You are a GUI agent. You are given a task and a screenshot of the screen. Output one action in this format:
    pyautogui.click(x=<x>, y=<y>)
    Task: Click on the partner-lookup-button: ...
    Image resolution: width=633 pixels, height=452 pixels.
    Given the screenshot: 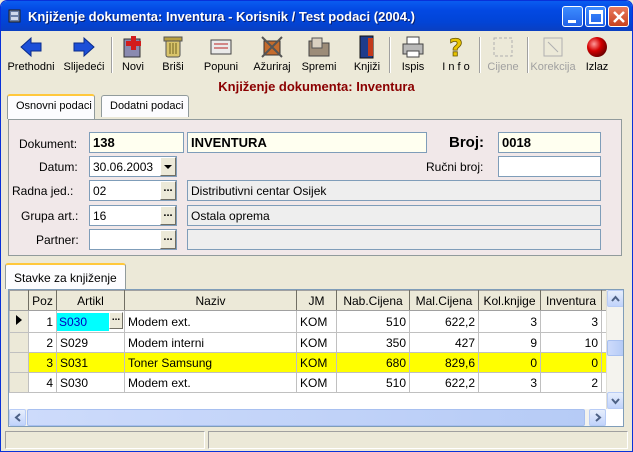 What is the action you would take?
    pyautogui.click(x=168, y=239)
    